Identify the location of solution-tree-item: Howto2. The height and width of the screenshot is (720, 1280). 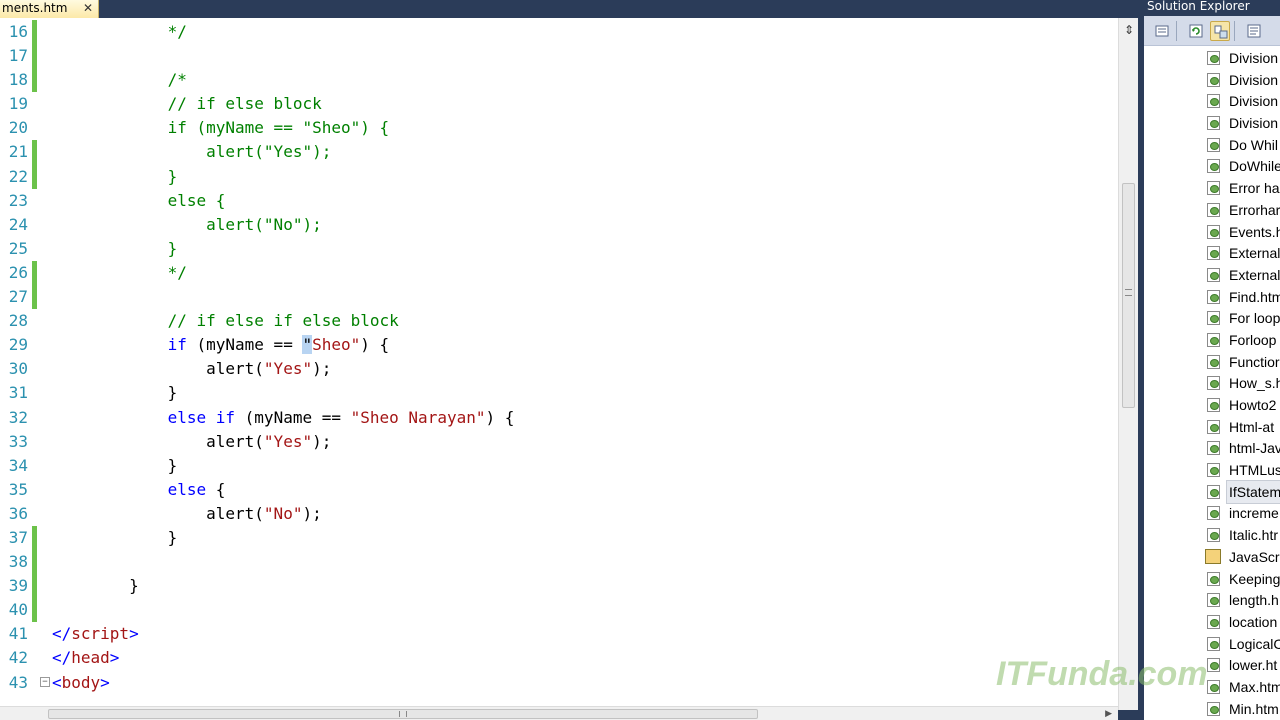
(1212, 405).